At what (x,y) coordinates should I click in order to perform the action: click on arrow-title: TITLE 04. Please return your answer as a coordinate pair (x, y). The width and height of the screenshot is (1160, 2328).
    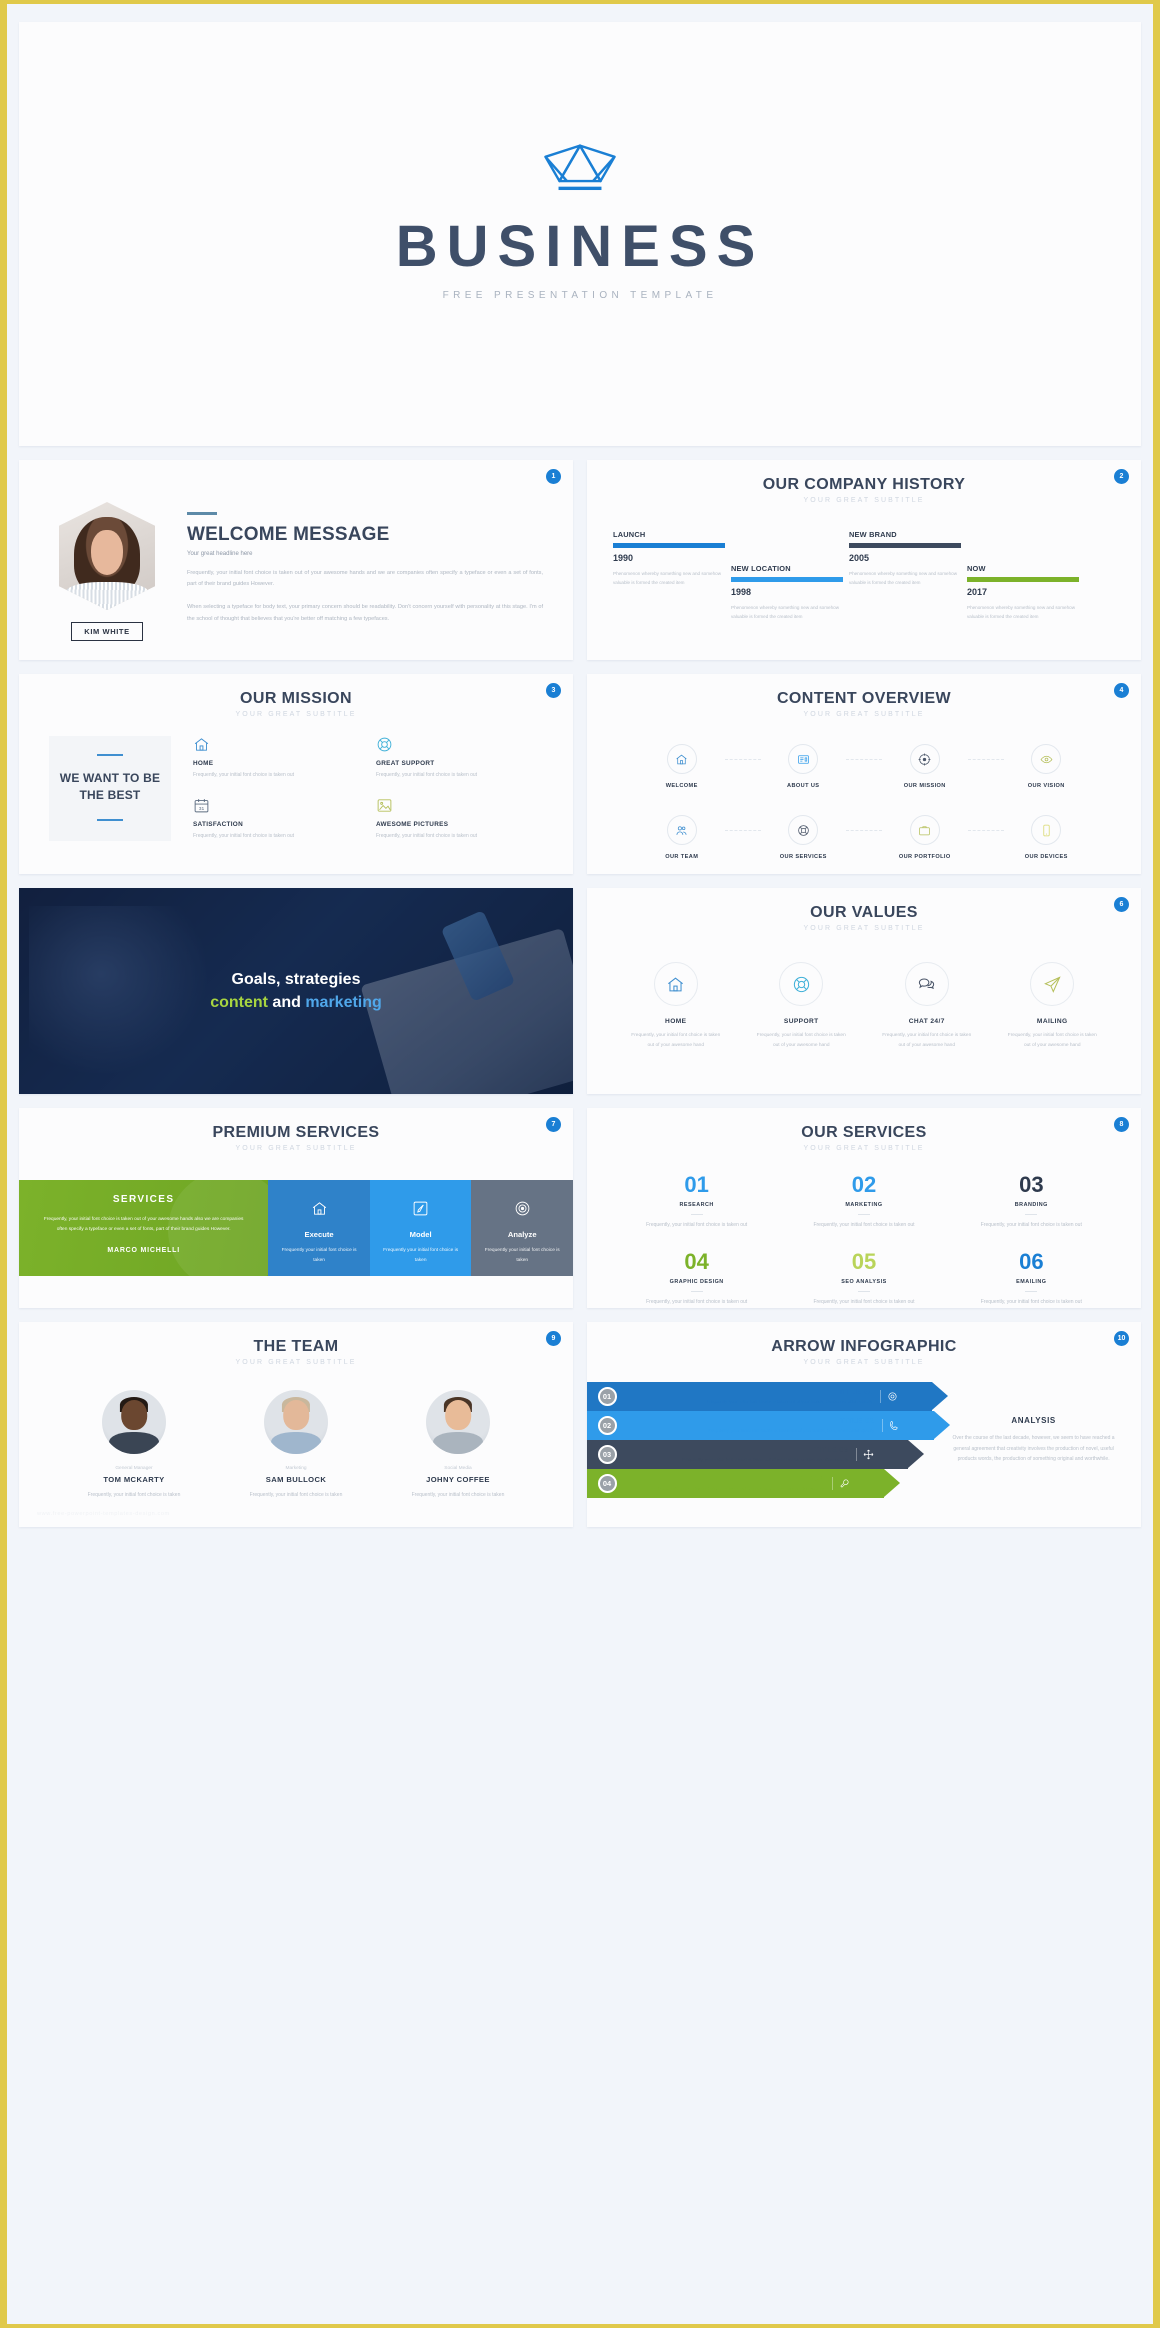
    Looking at the image, I should click on (806, 1479).